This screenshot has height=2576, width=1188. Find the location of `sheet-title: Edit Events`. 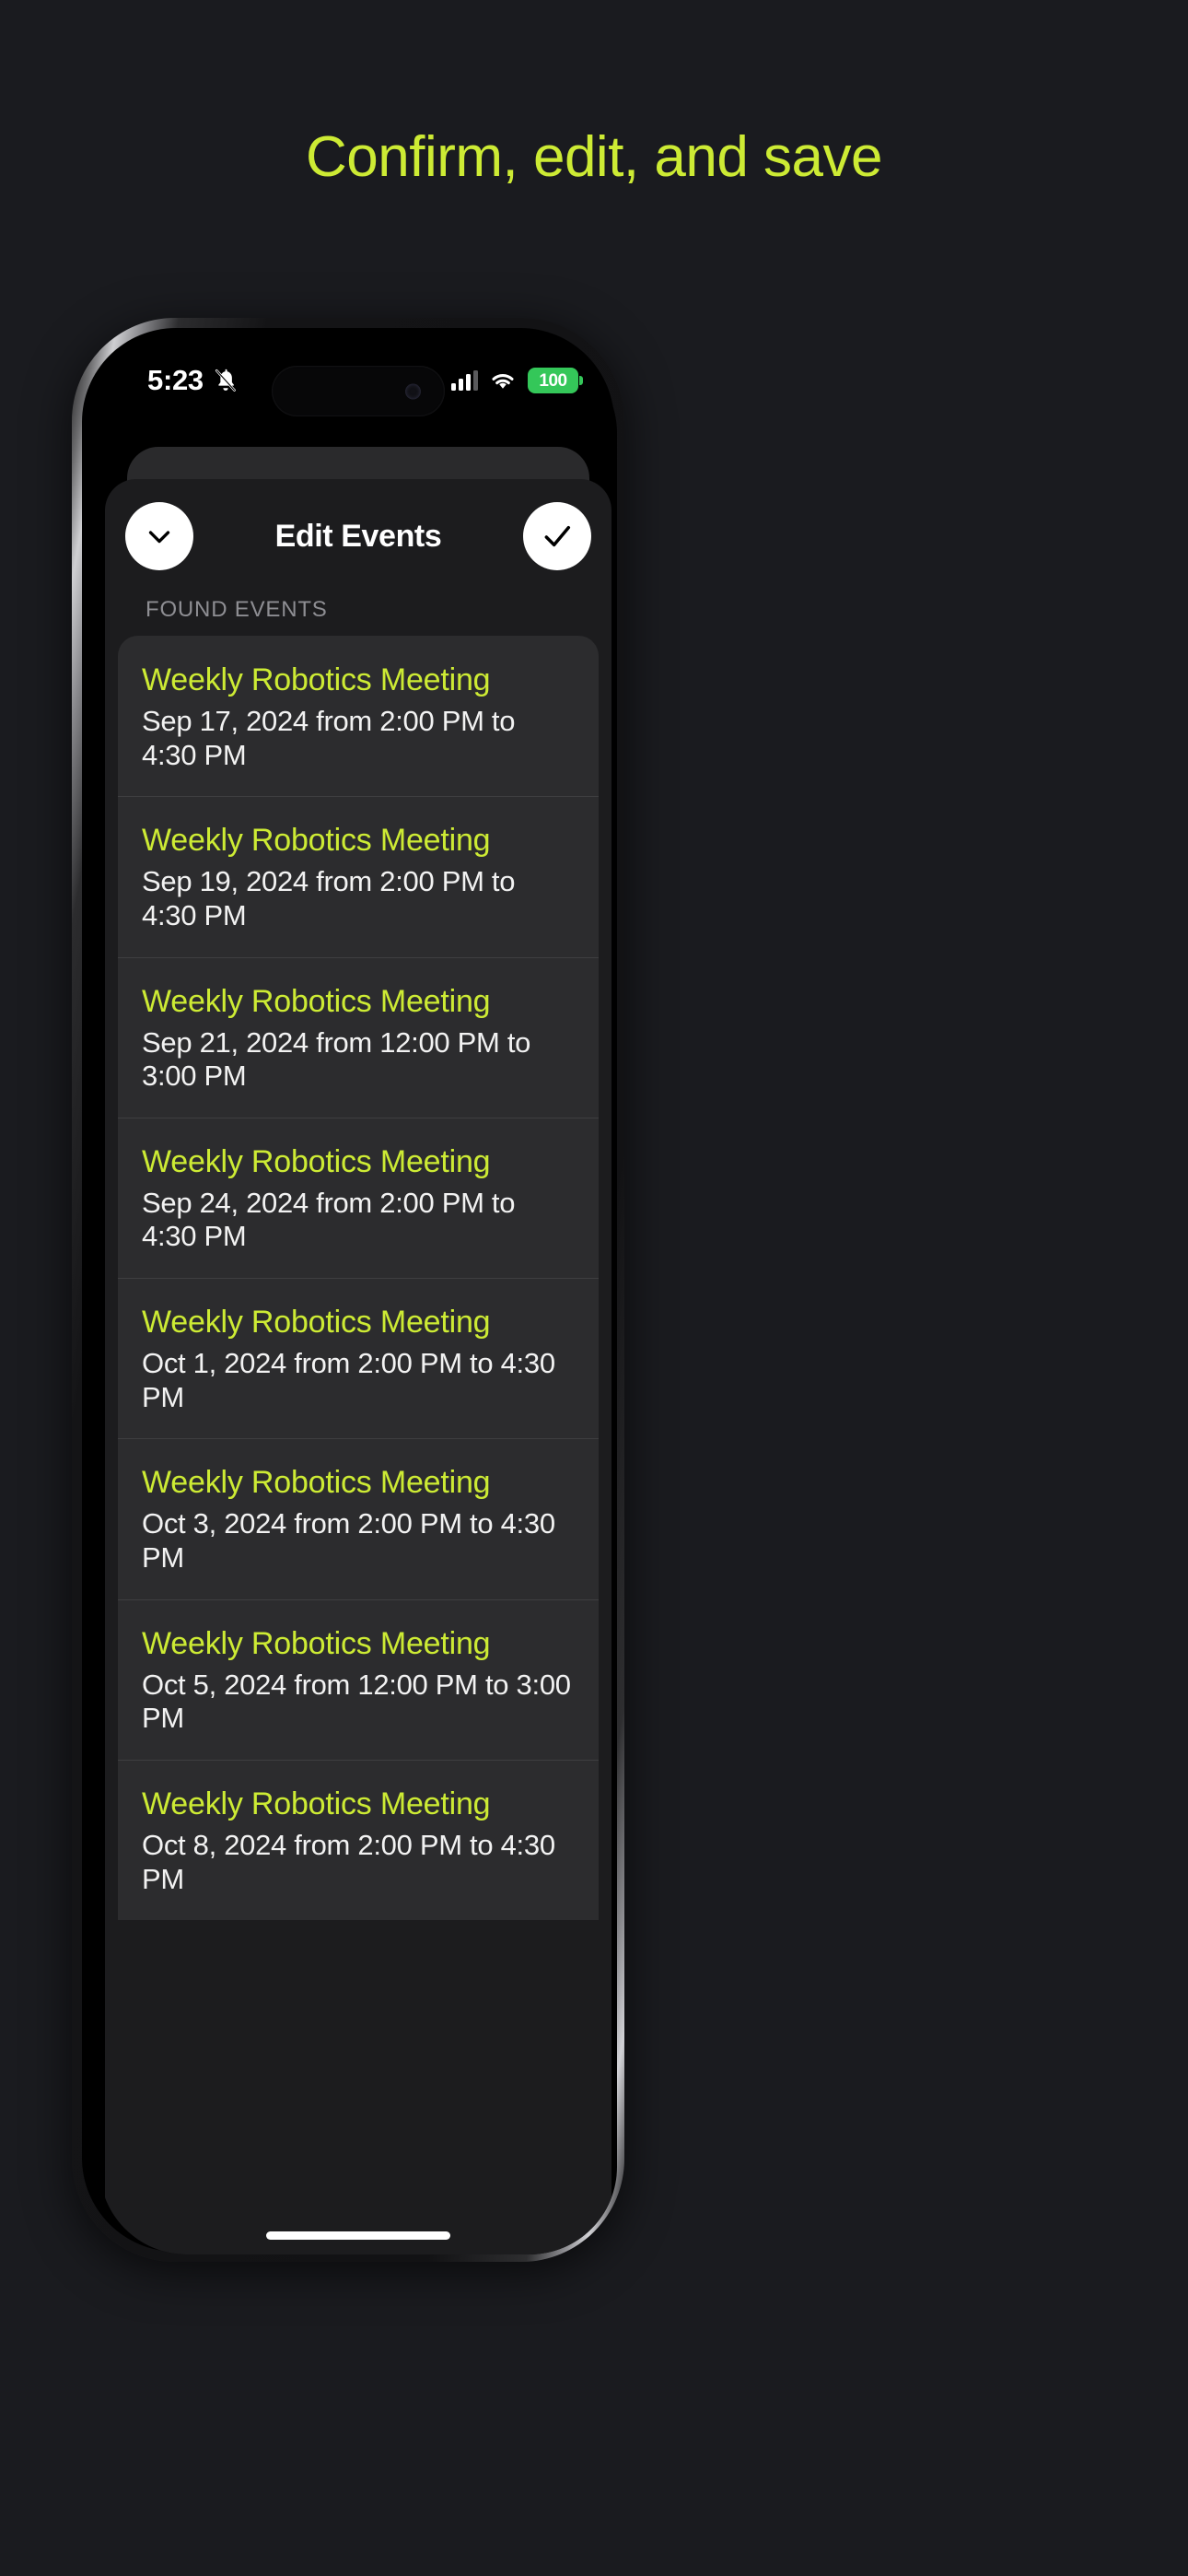

sheet-title: Edit Events is located at coordinates (358, 536).